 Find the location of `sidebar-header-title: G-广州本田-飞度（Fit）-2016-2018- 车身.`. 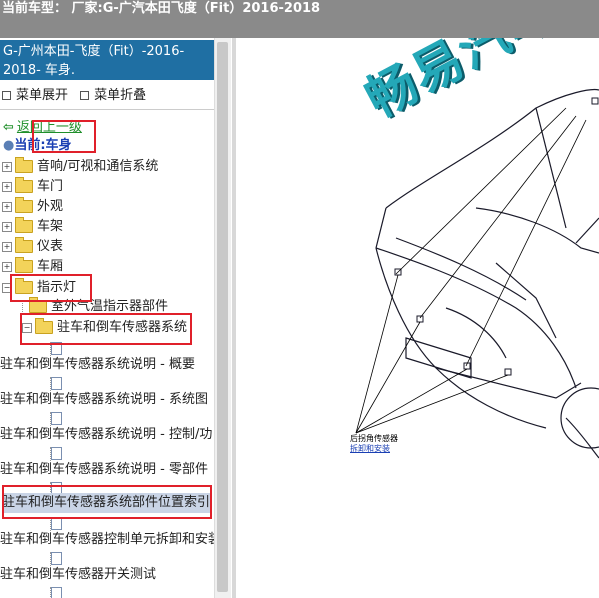

sidebar-header-title: G-广州本田-飞度（Fit）-2016-2018- 车身. is located at coordinates (94, 61).